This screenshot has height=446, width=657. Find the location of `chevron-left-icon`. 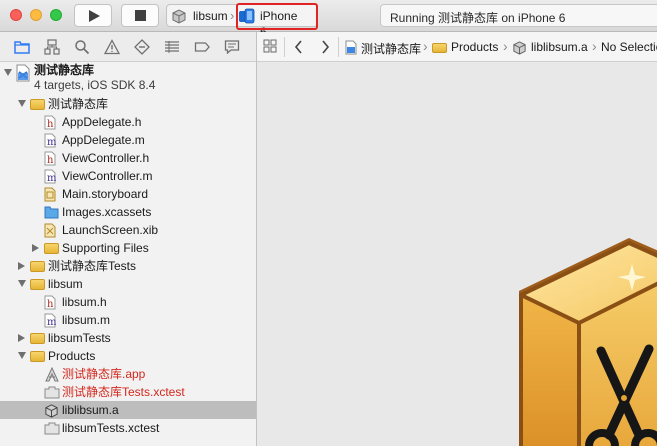

chevron-left-icon is located at coordinates (298, 47).